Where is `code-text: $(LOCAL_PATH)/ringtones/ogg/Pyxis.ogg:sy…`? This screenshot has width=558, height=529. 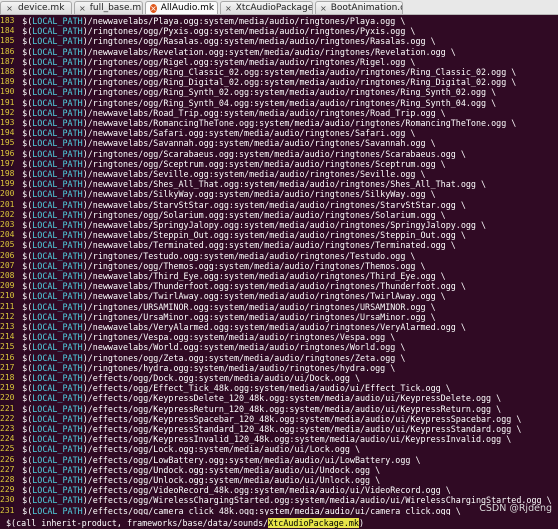 code-text: $(LOCAL_PATH)/ringtones/ogg/Pyxis.ogg:sy… is located at coordinates (209, 31).